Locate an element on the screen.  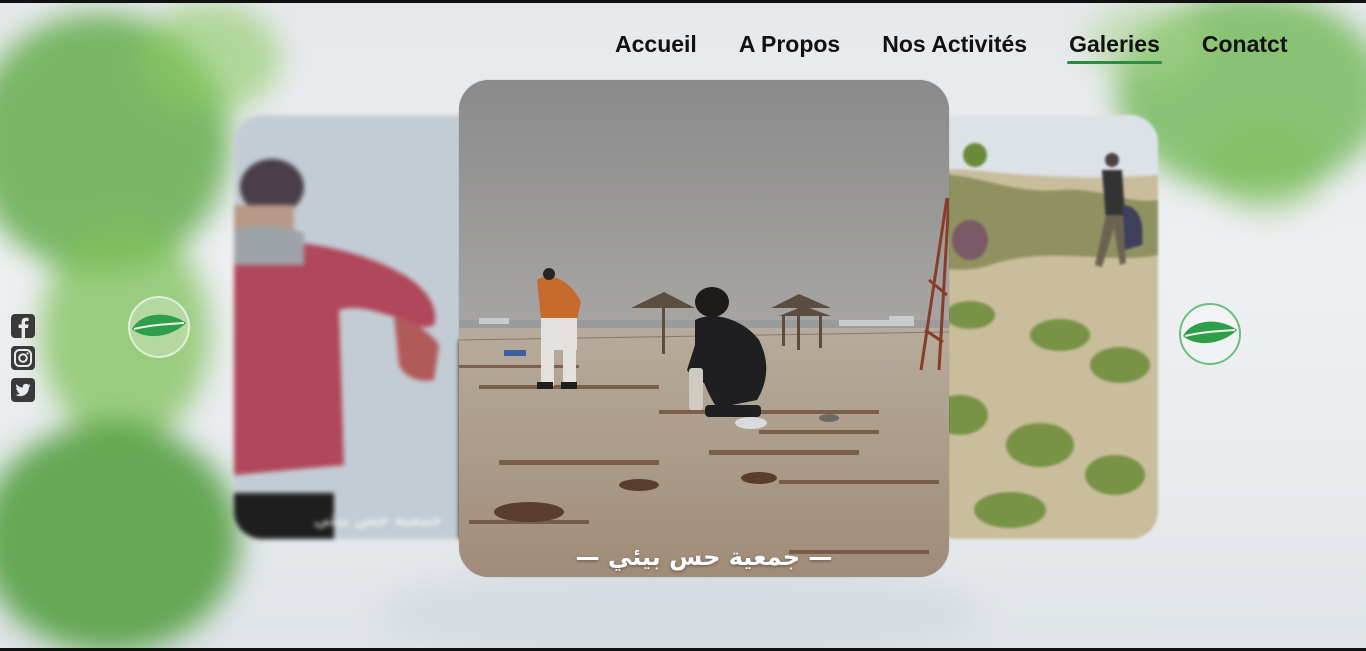
gallery-slide-next is located at coordinates (1044, 327).